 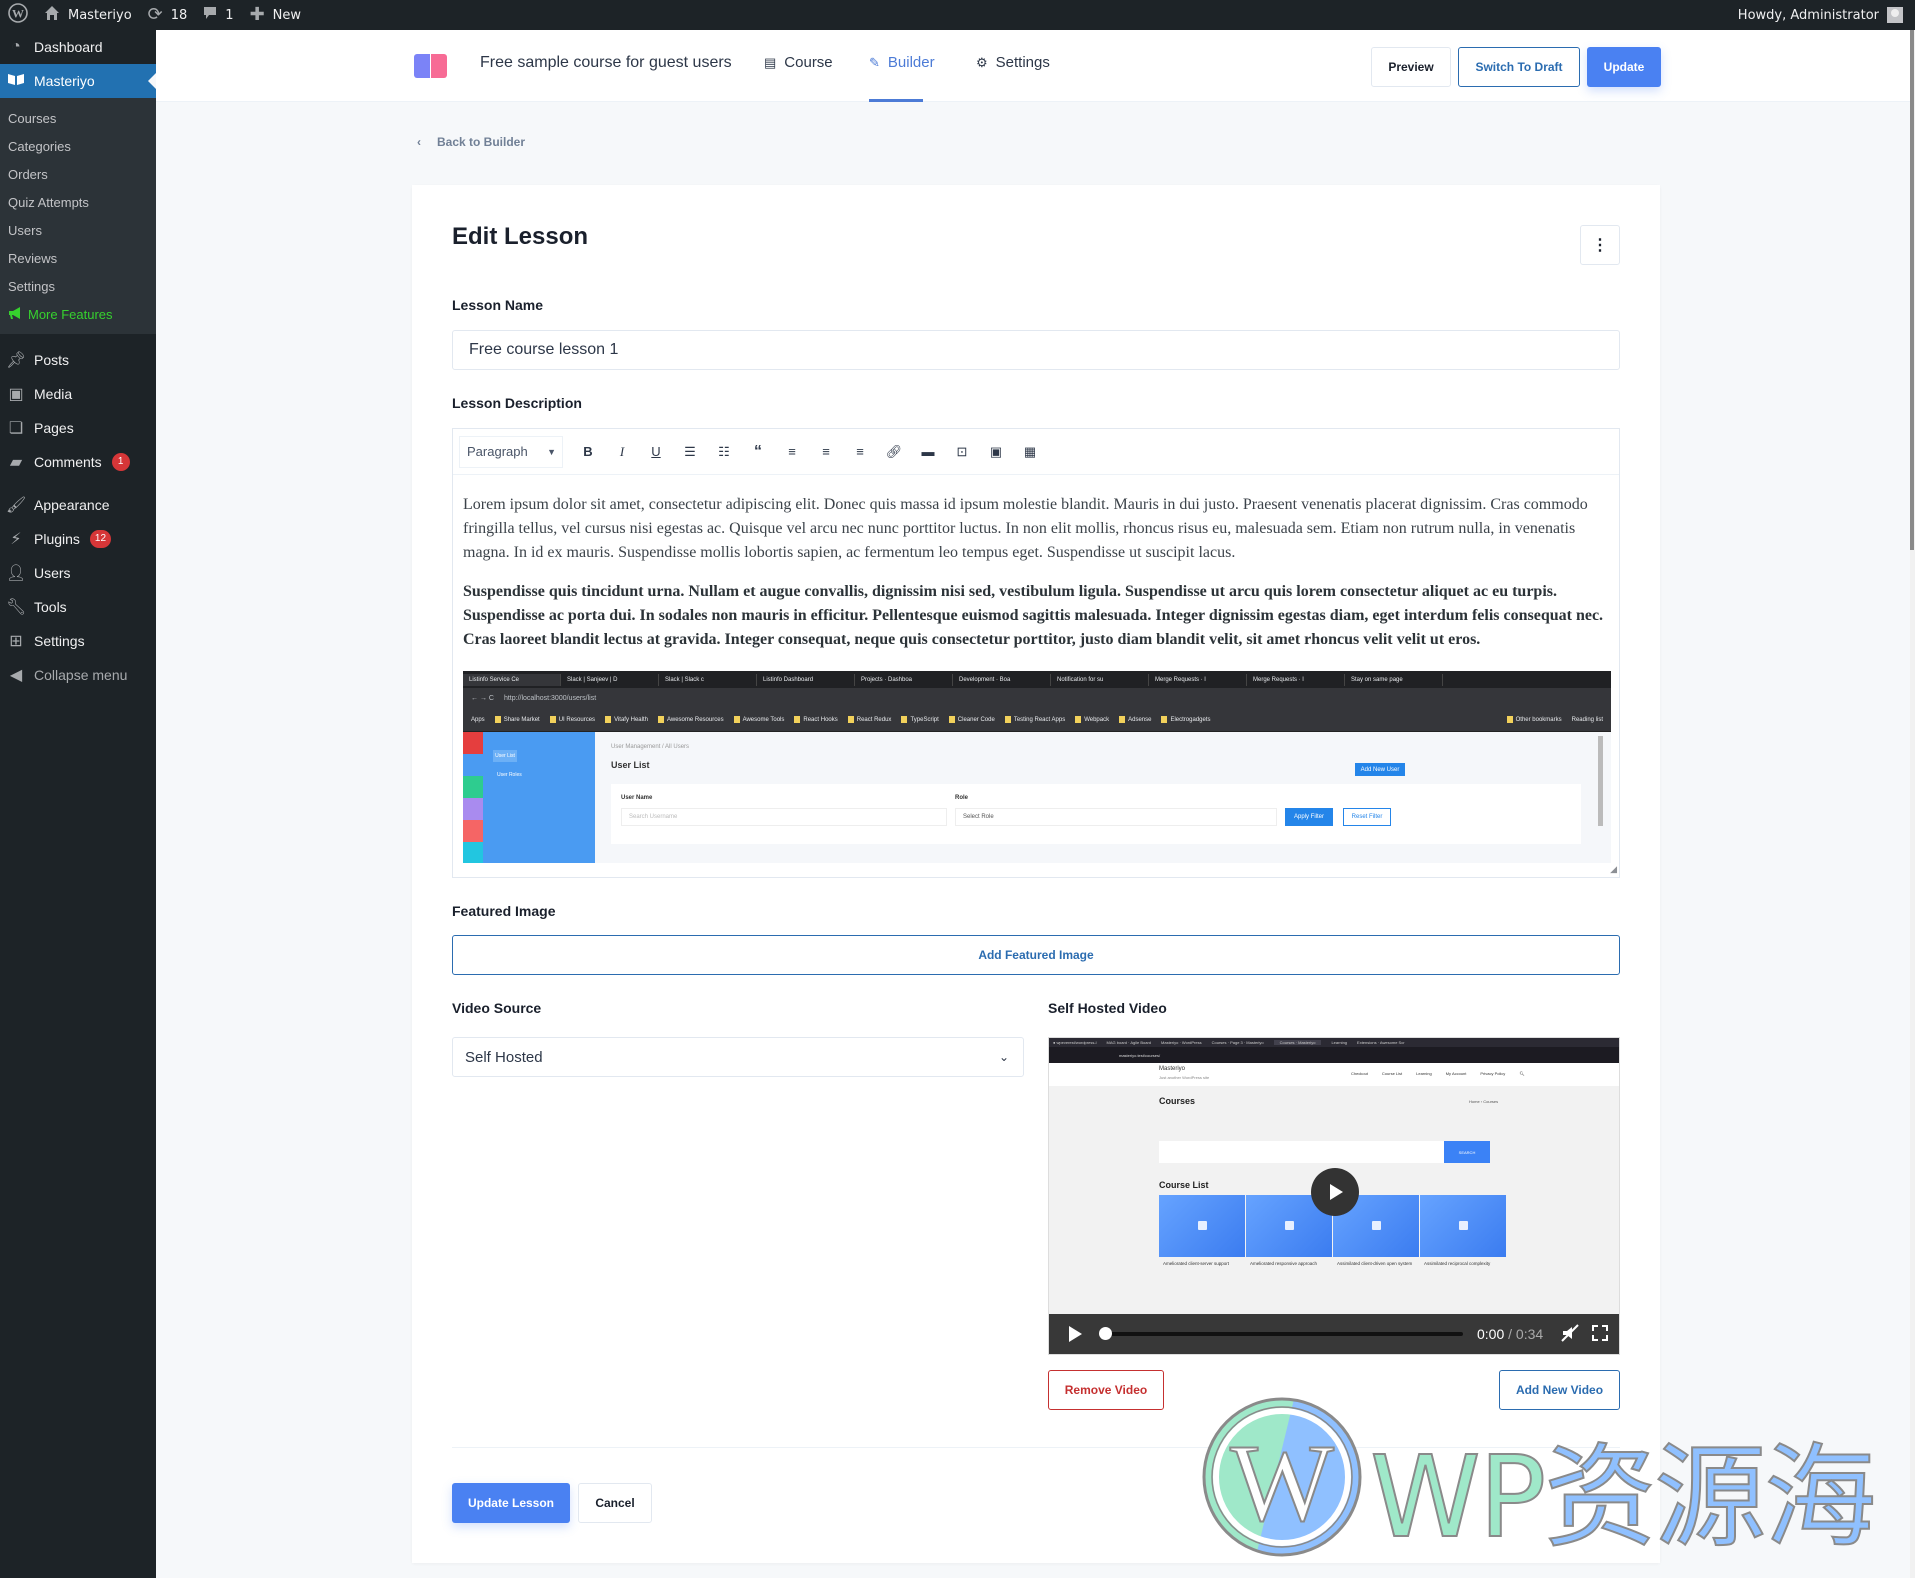 What do you see at coordinates (826, 452) in the screenshot?
I see `align-center-button: ≡` at bounding box center [826, 452].